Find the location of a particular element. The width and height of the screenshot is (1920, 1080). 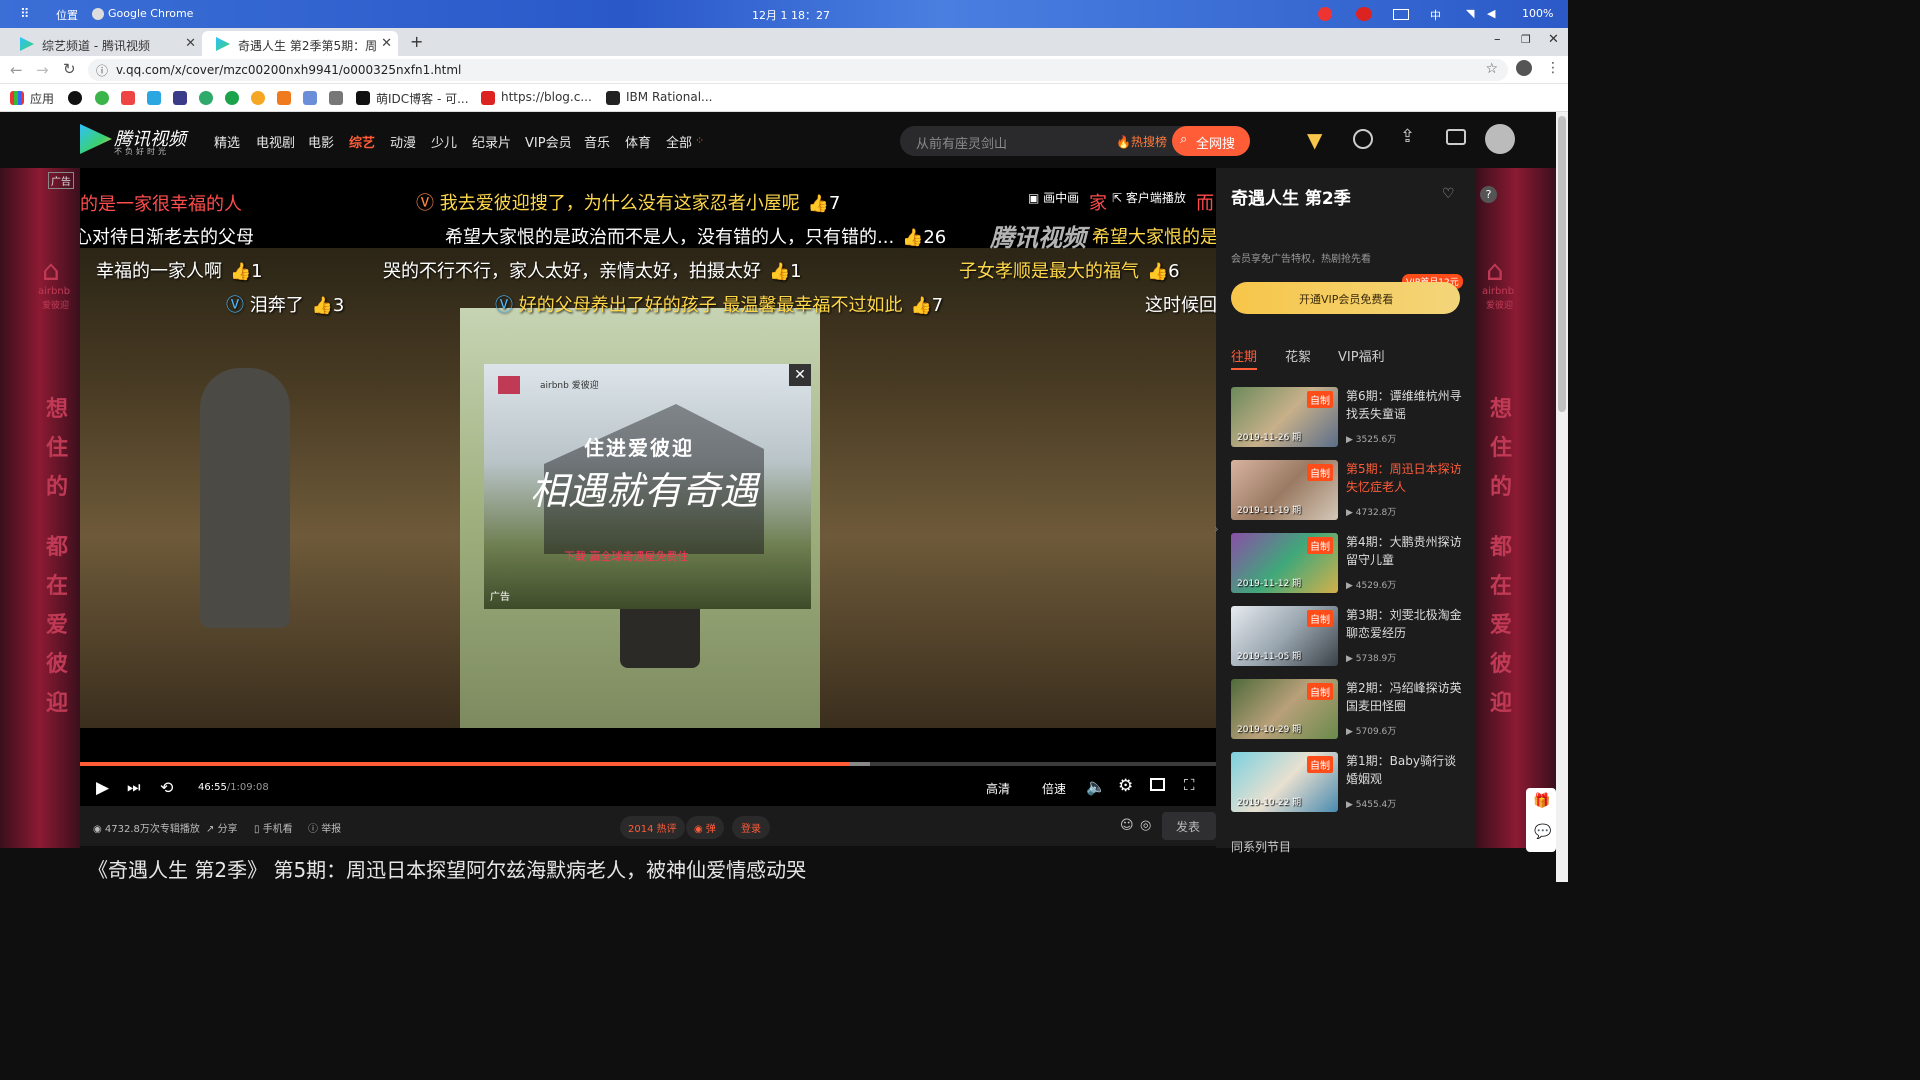

bookmark-star-icon: ☆ is located at coordinates (1491, 69).